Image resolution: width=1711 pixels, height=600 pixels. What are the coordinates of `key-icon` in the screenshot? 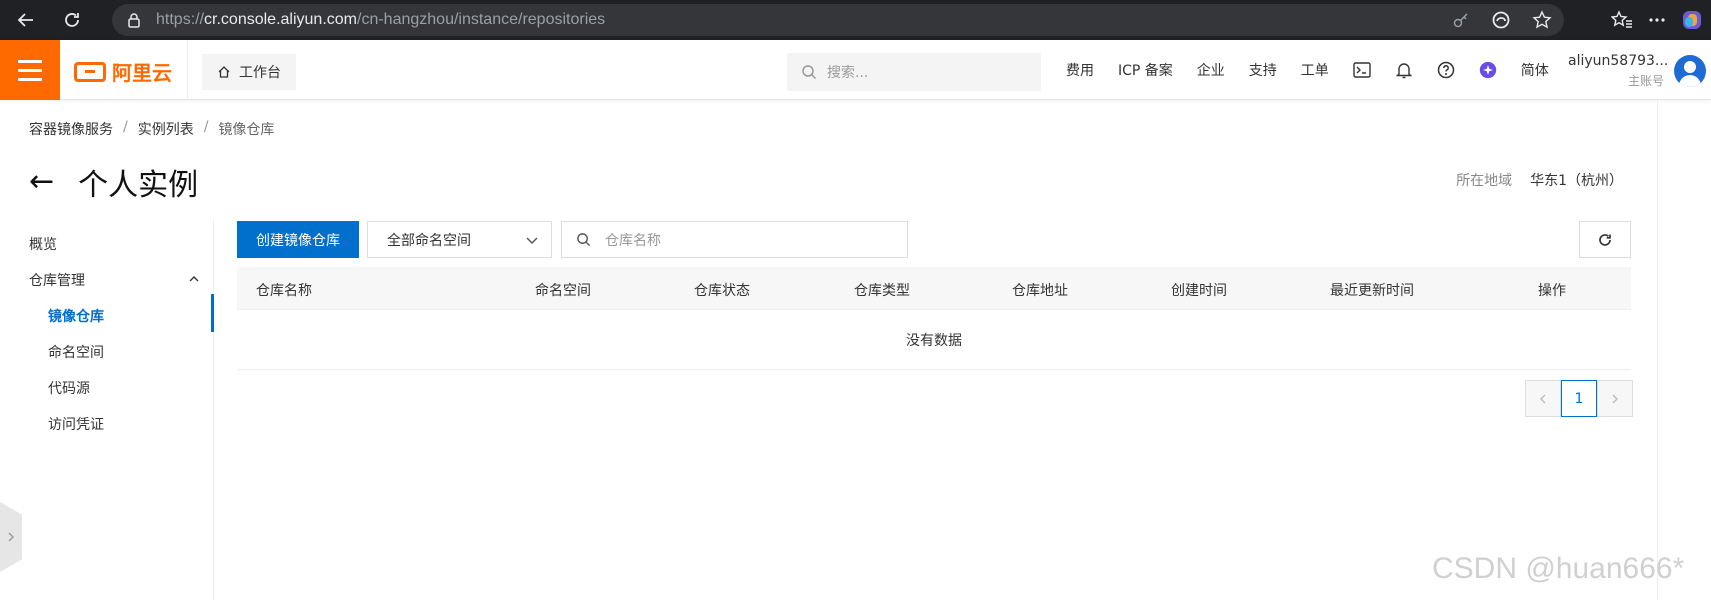 It's located at (1461, 20).